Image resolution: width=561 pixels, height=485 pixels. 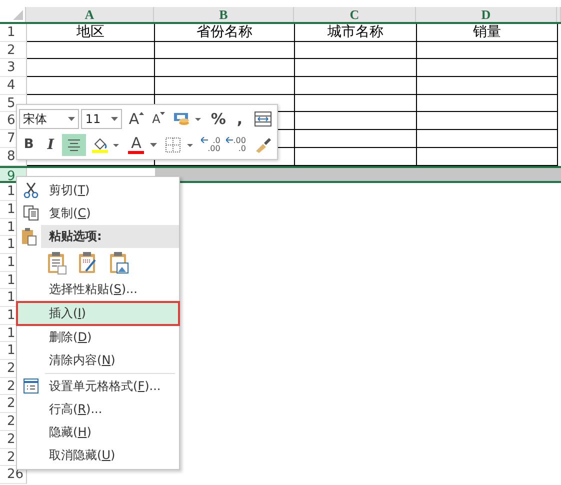 I want to click on grow-font-button: A, so click(x=137, y=119).